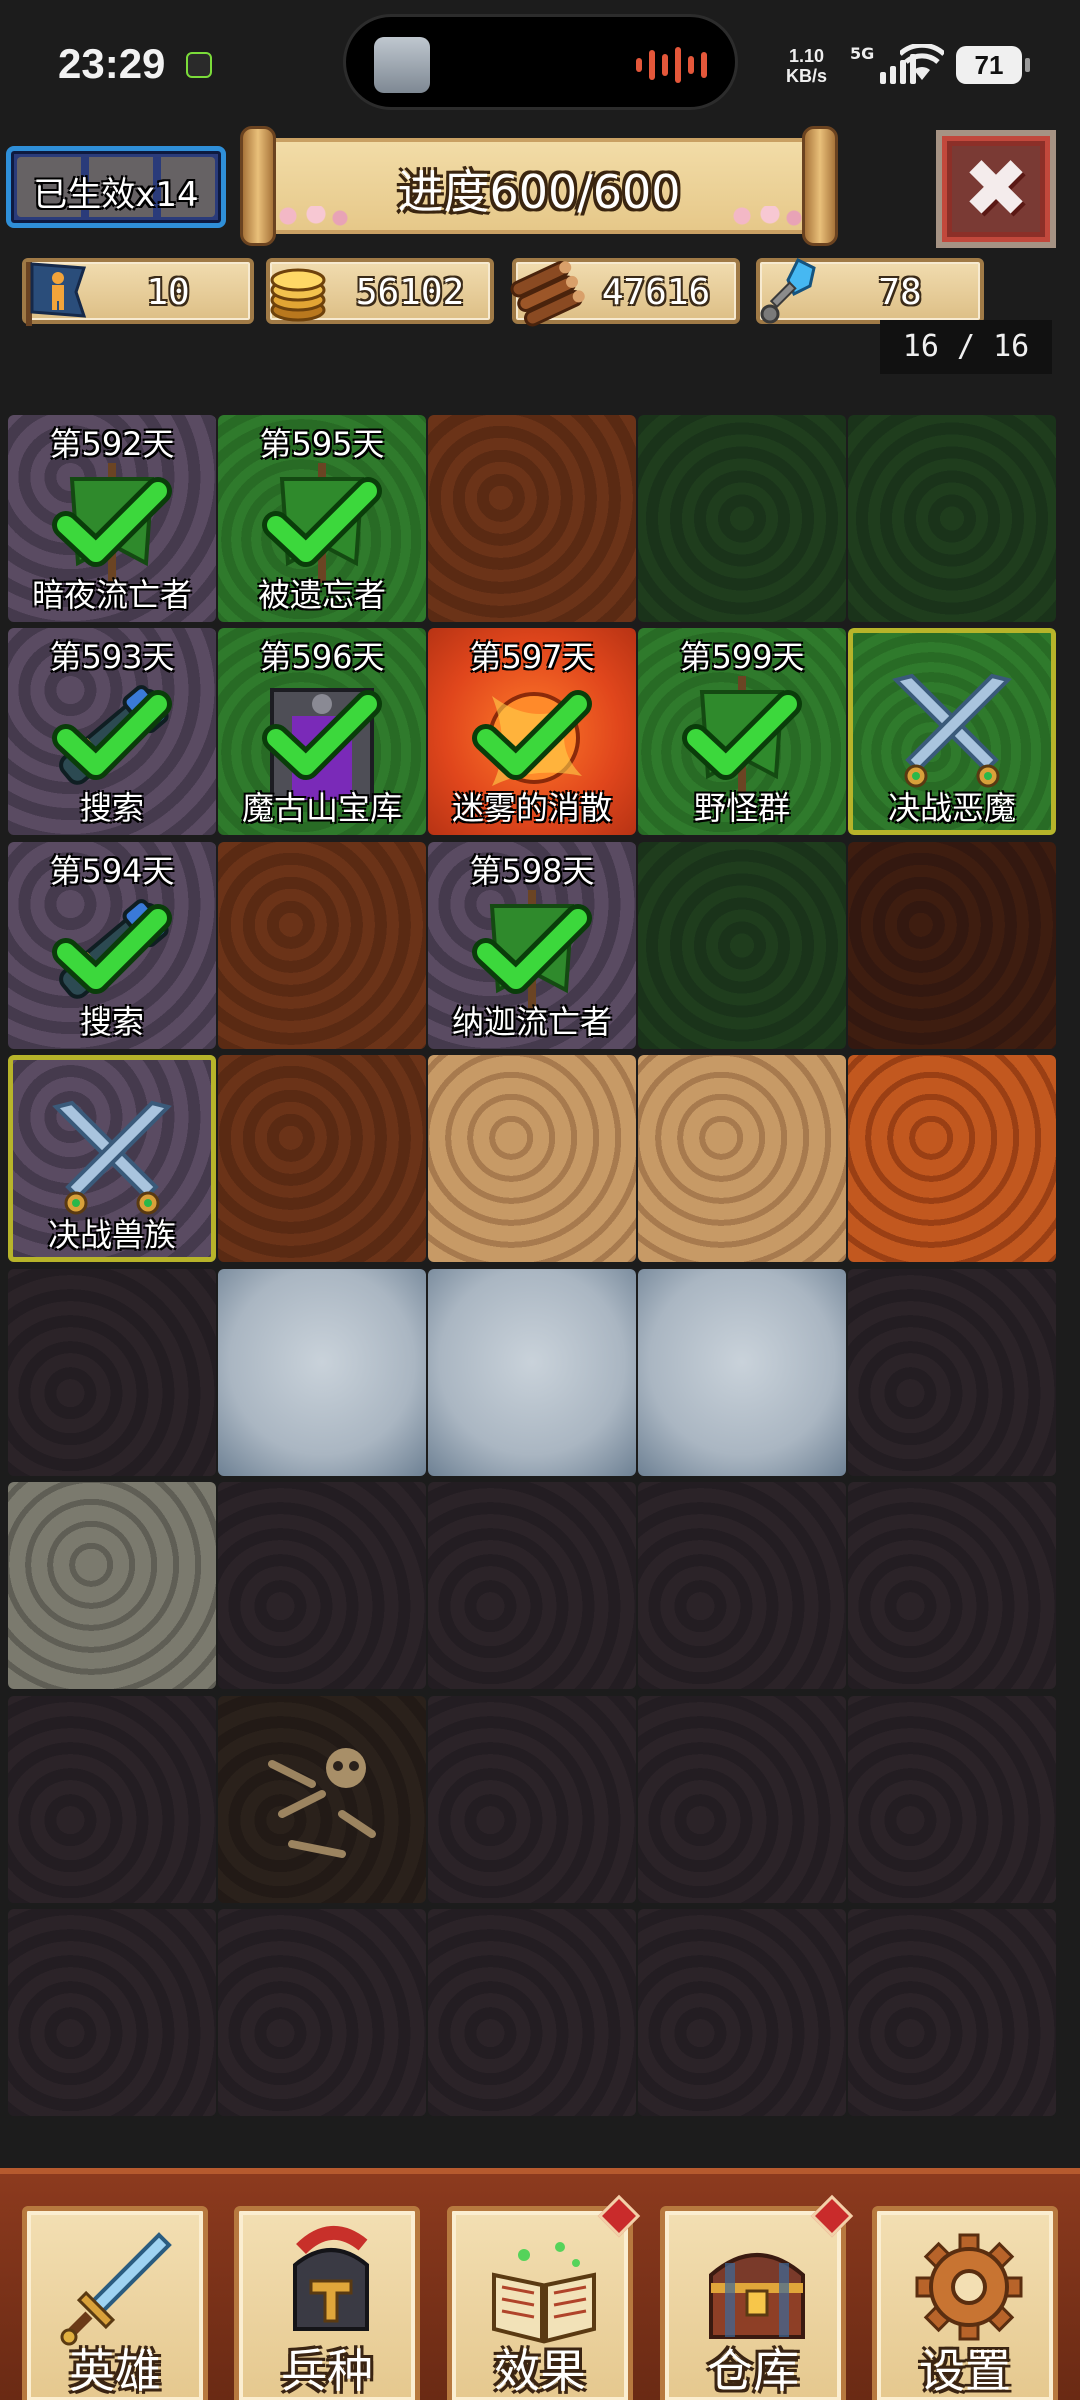 The image size is (1080, 2400). I want to click on tile-event-name: 决战恶魔, so click(951, 808).